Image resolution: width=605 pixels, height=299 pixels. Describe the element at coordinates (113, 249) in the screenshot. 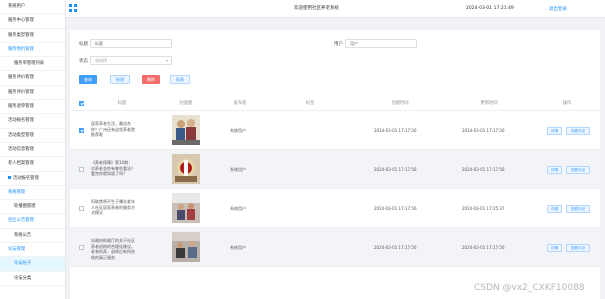

I see `post-title: 向政府财政厅的关于社区养老机构的合理化建议。老有所养，退休后有所终结的真正服务` at that location.